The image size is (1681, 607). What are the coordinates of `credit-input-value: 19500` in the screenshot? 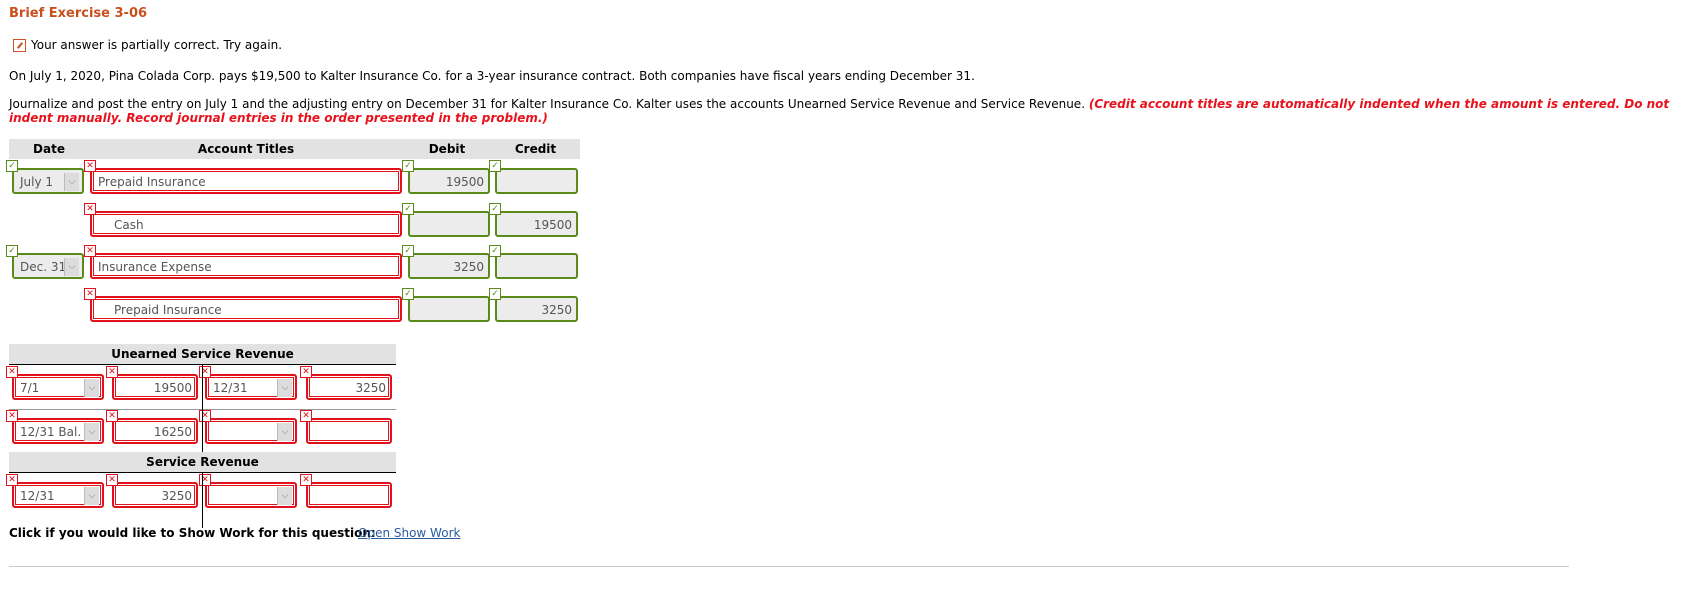 It's located at (552, 225).